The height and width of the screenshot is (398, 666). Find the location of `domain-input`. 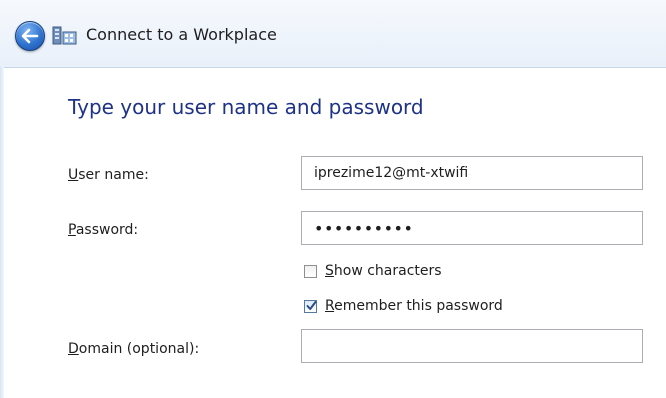

domain-input is located at coordinates (472, 346).